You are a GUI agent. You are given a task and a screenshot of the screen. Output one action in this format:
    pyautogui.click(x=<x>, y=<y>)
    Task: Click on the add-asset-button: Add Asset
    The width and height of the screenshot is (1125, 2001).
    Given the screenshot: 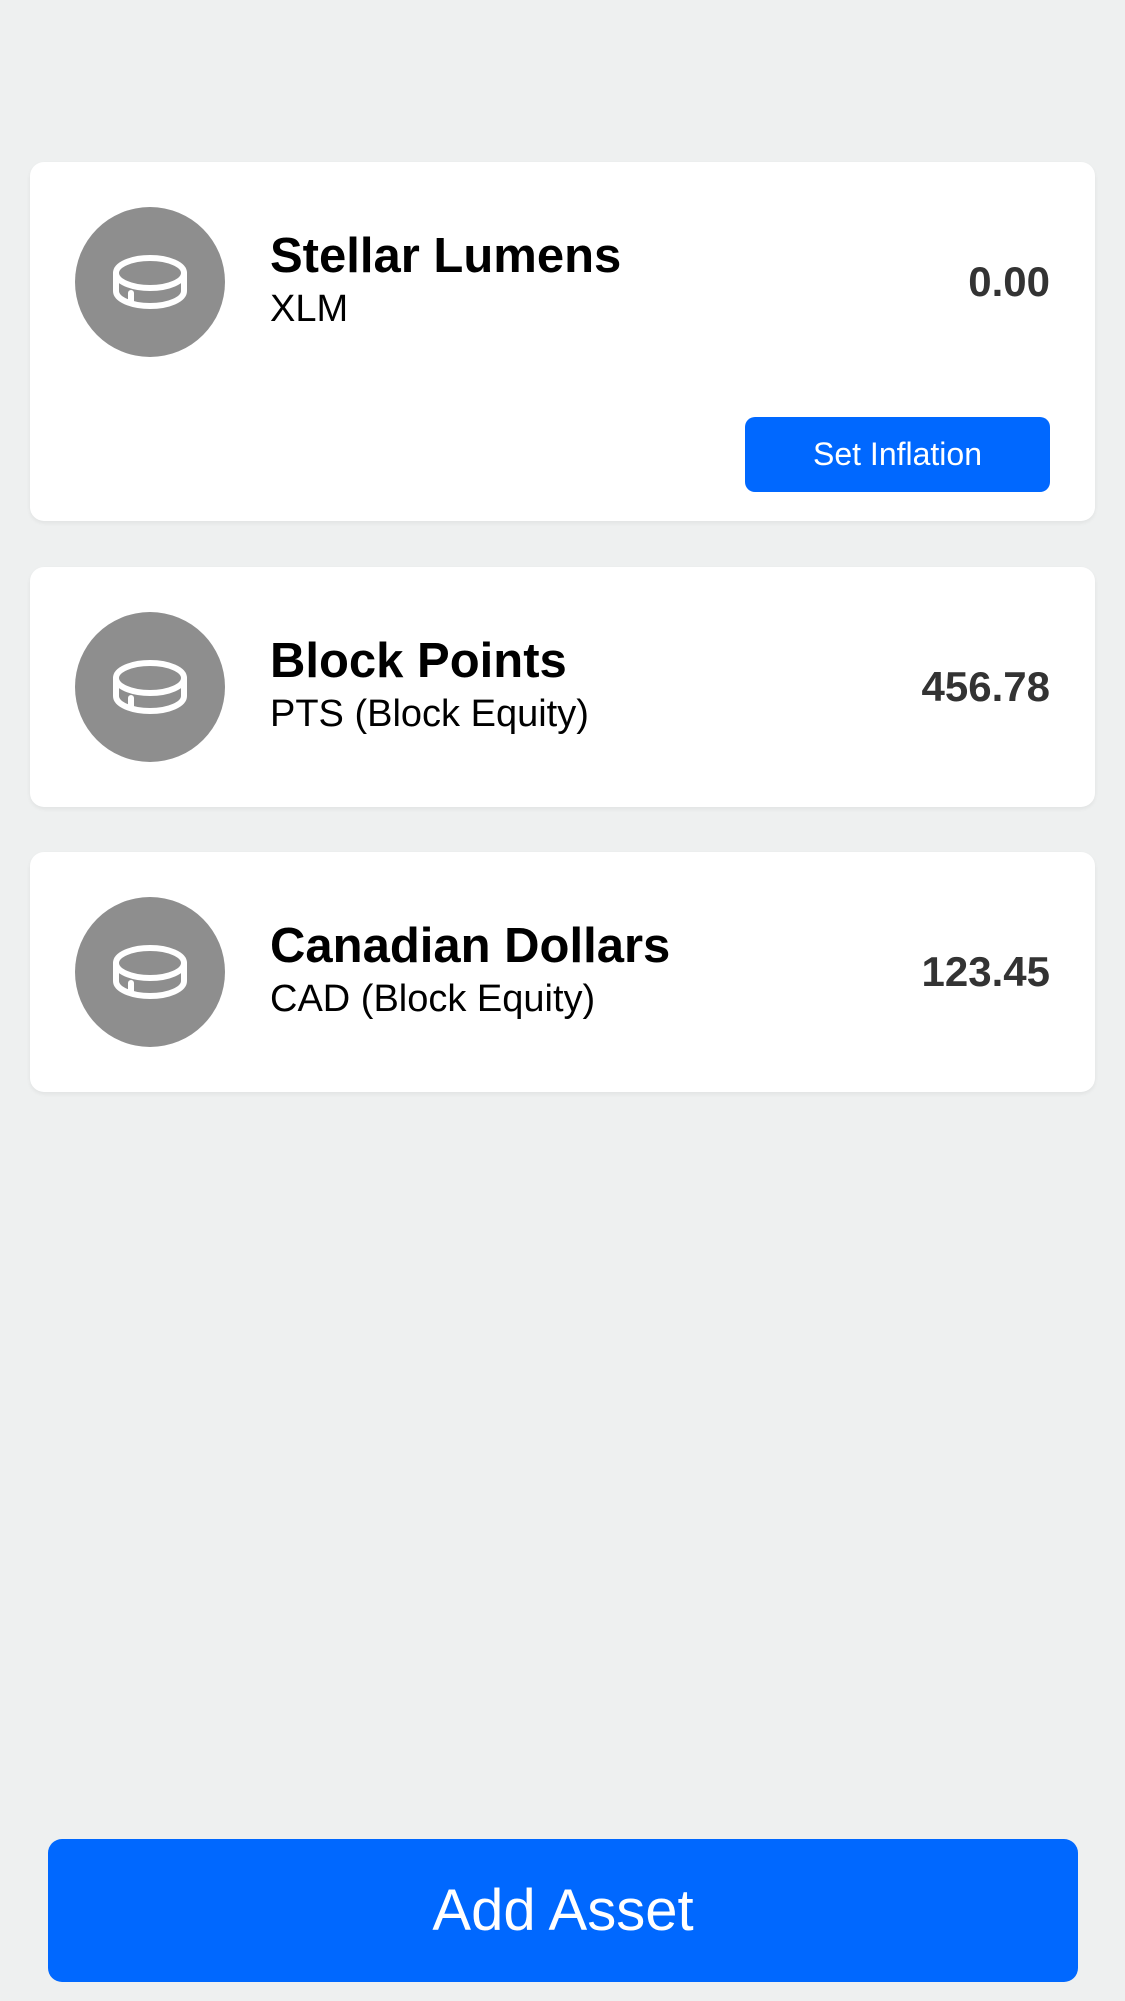 What is the action you would take?
    pyautogui.click(x=563, y=1910)
    